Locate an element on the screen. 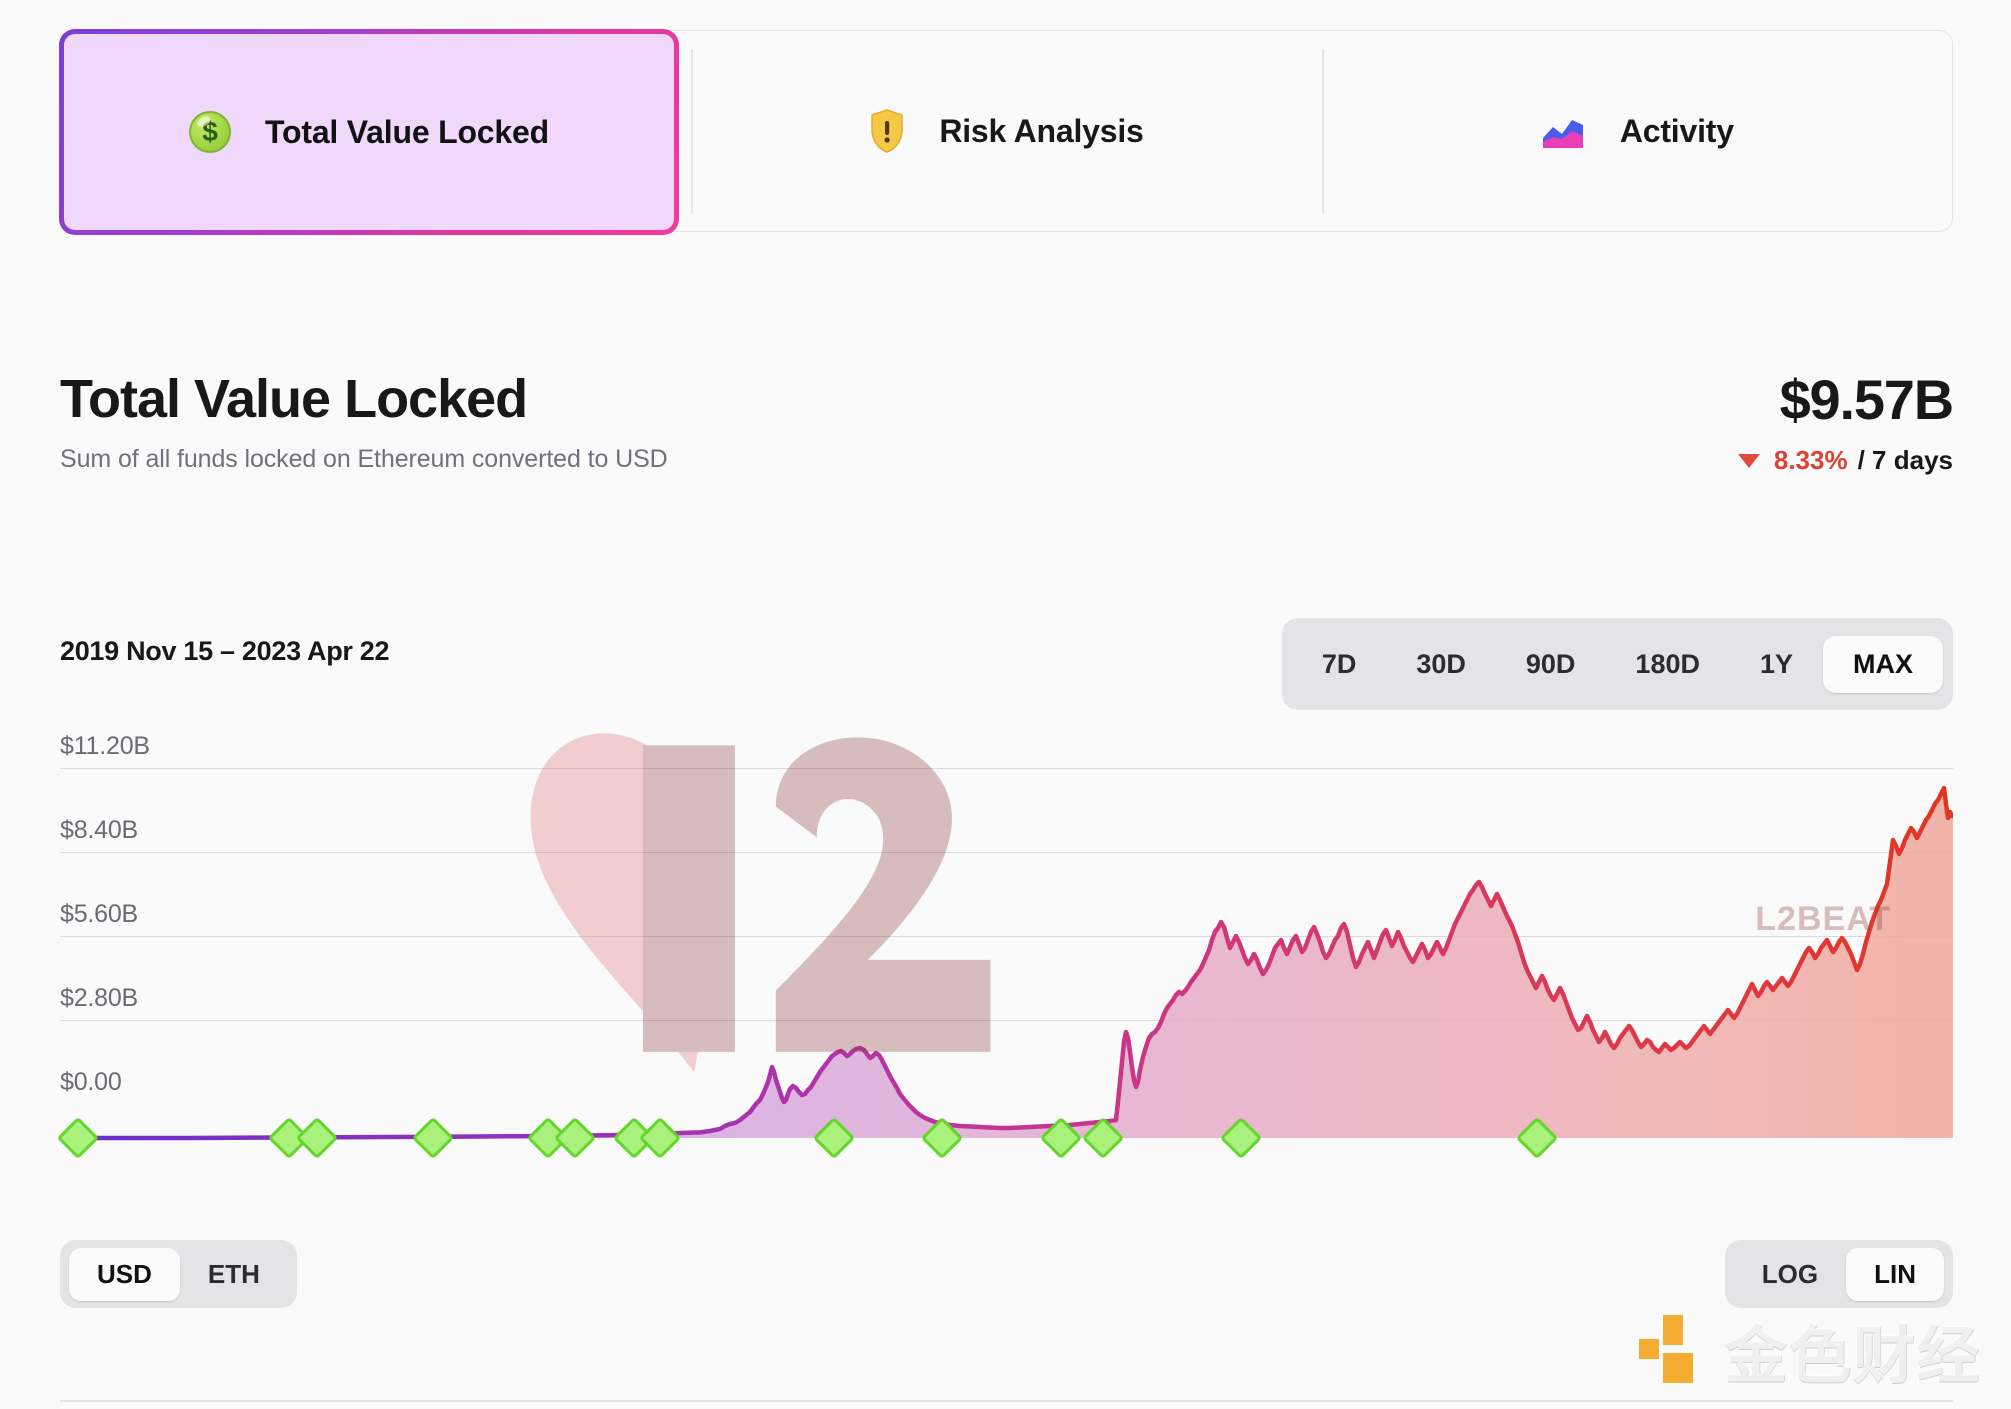 The width and height of the screenshot is (2011, 1409). tvl-change-period: / 7 days is located at coordinates (1905, 460).